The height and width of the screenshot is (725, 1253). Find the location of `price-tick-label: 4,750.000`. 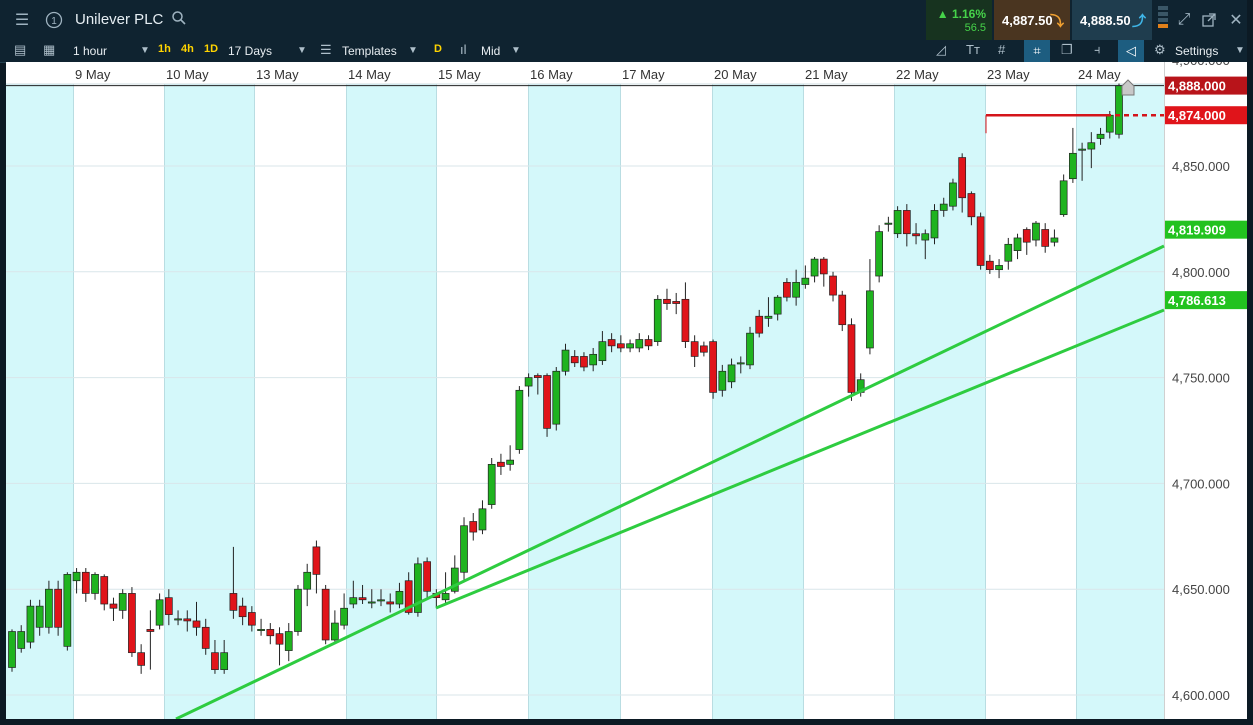

price-tick-label: 4,750.000 is located at coordinates (1201, 378).